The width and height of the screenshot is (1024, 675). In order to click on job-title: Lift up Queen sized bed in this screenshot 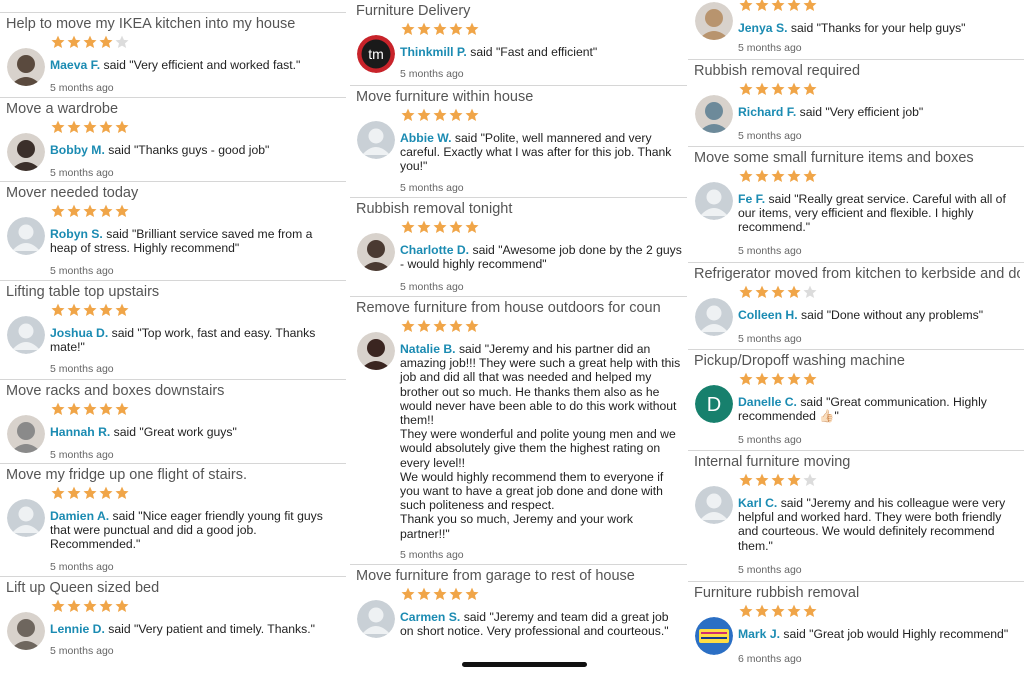, I will do `click(83, 588)`.